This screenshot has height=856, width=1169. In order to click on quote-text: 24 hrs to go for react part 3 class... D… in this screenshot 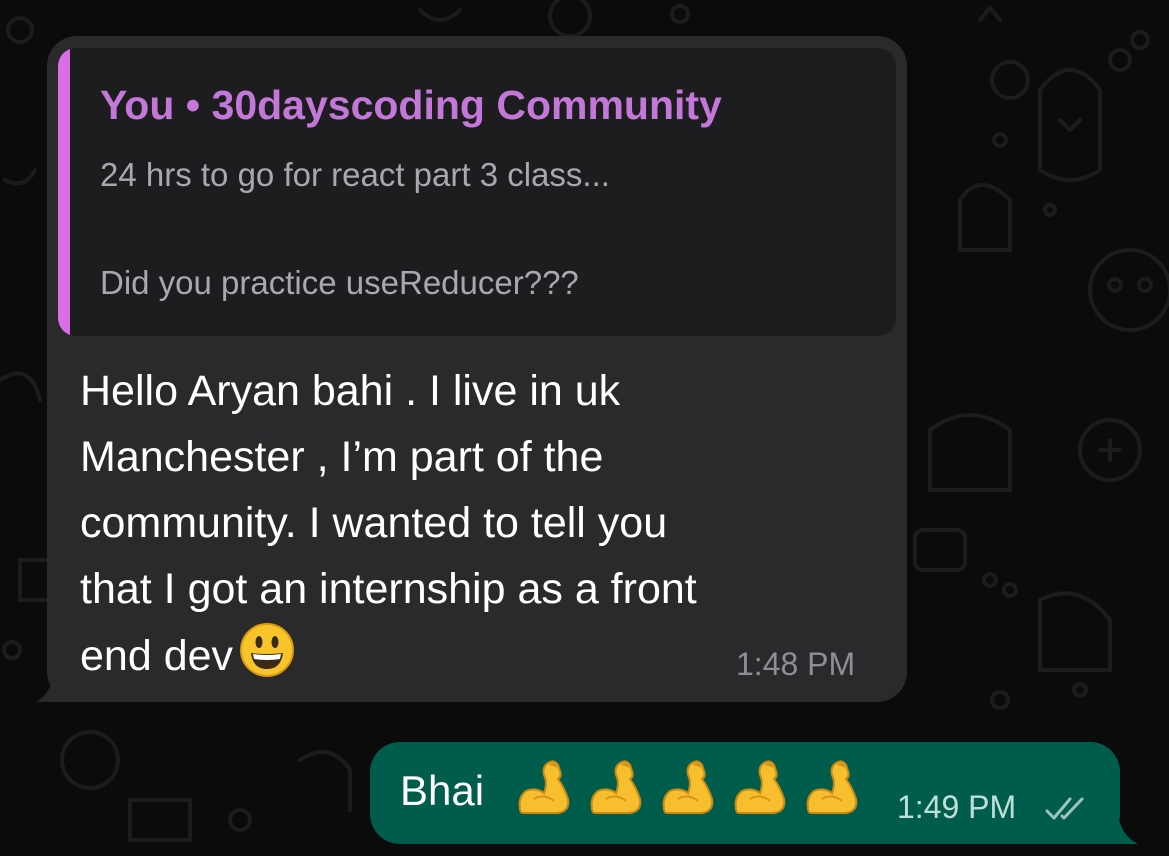, I will do `click(355, 228)`.